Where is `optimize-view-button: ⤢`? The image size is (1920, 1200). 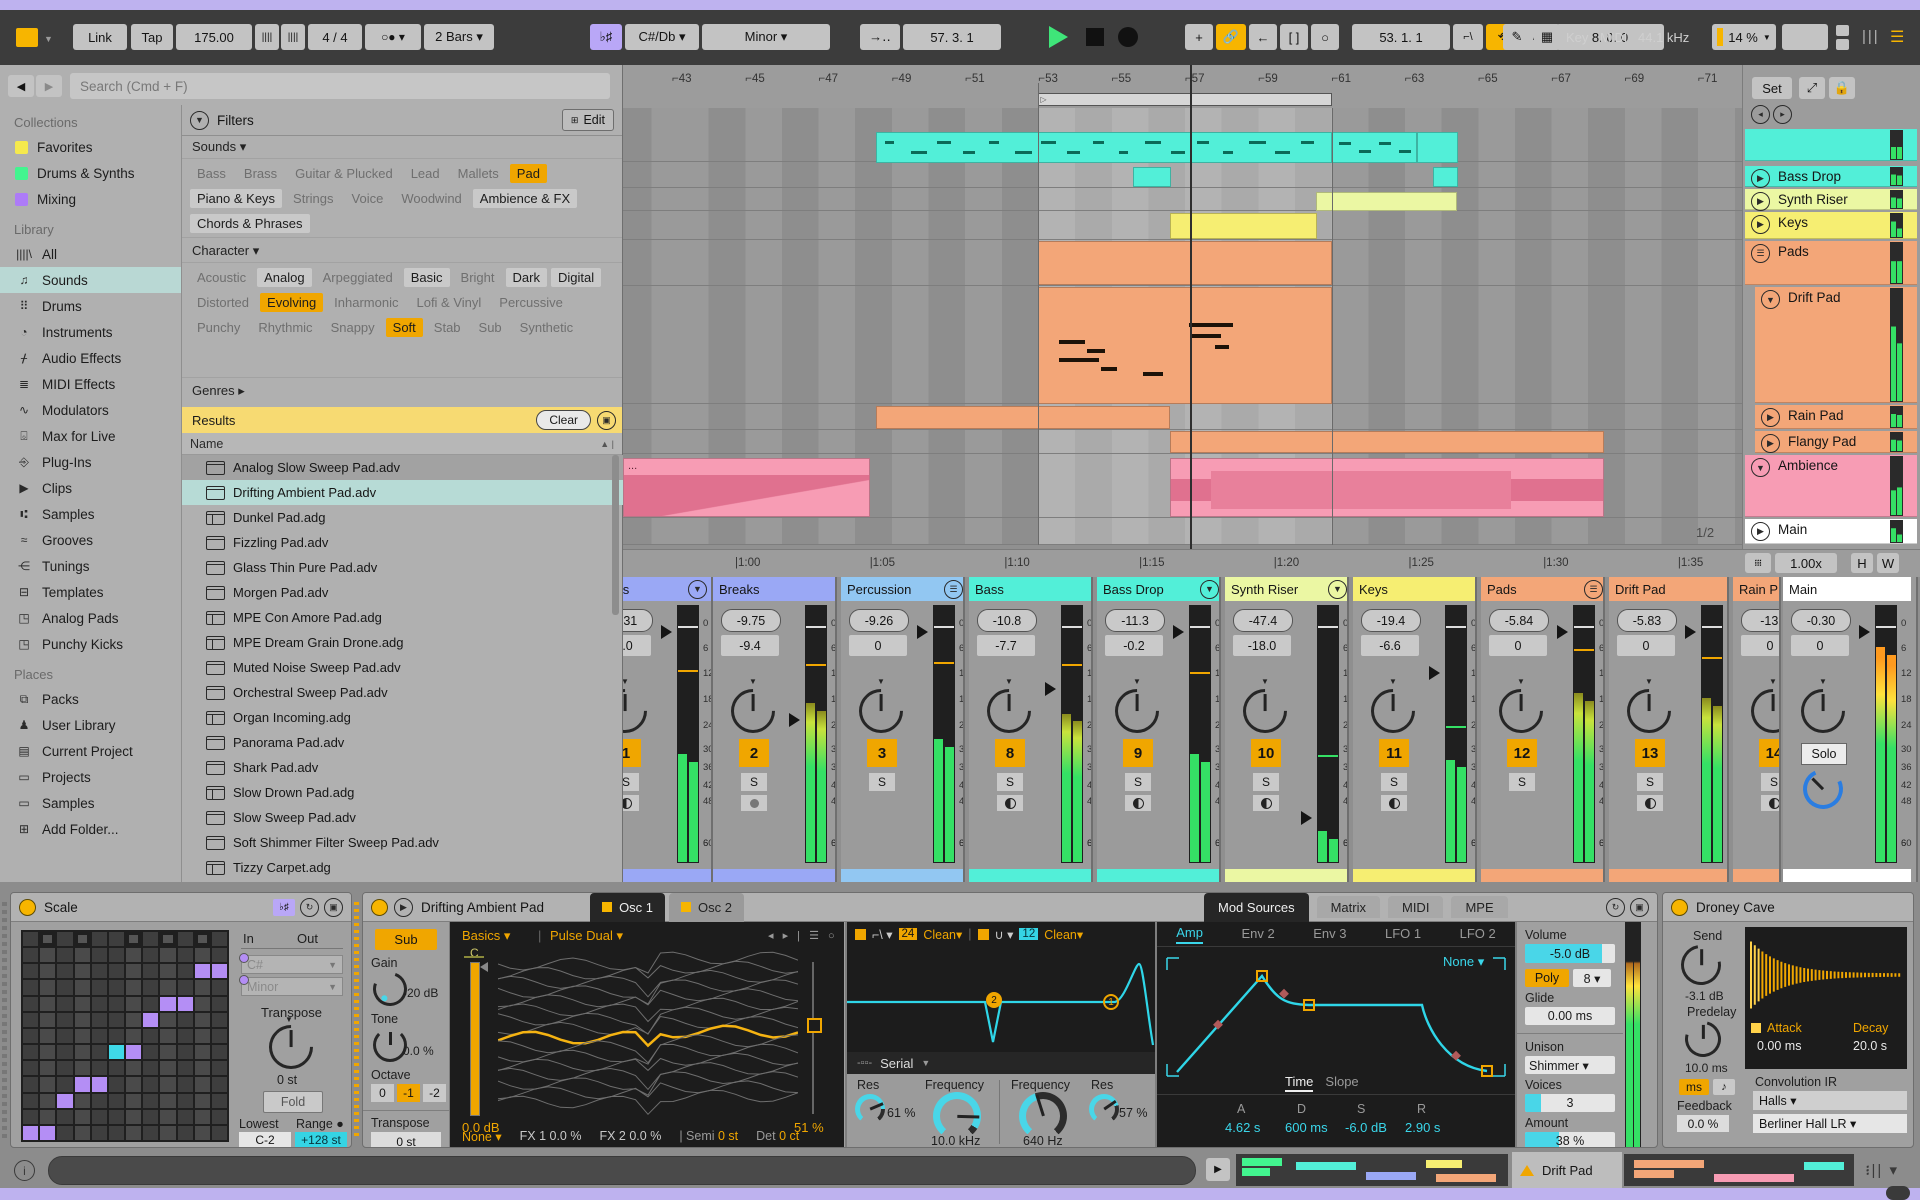 optimize-view-button: ⤢ is located at coordinates (1812, 88).